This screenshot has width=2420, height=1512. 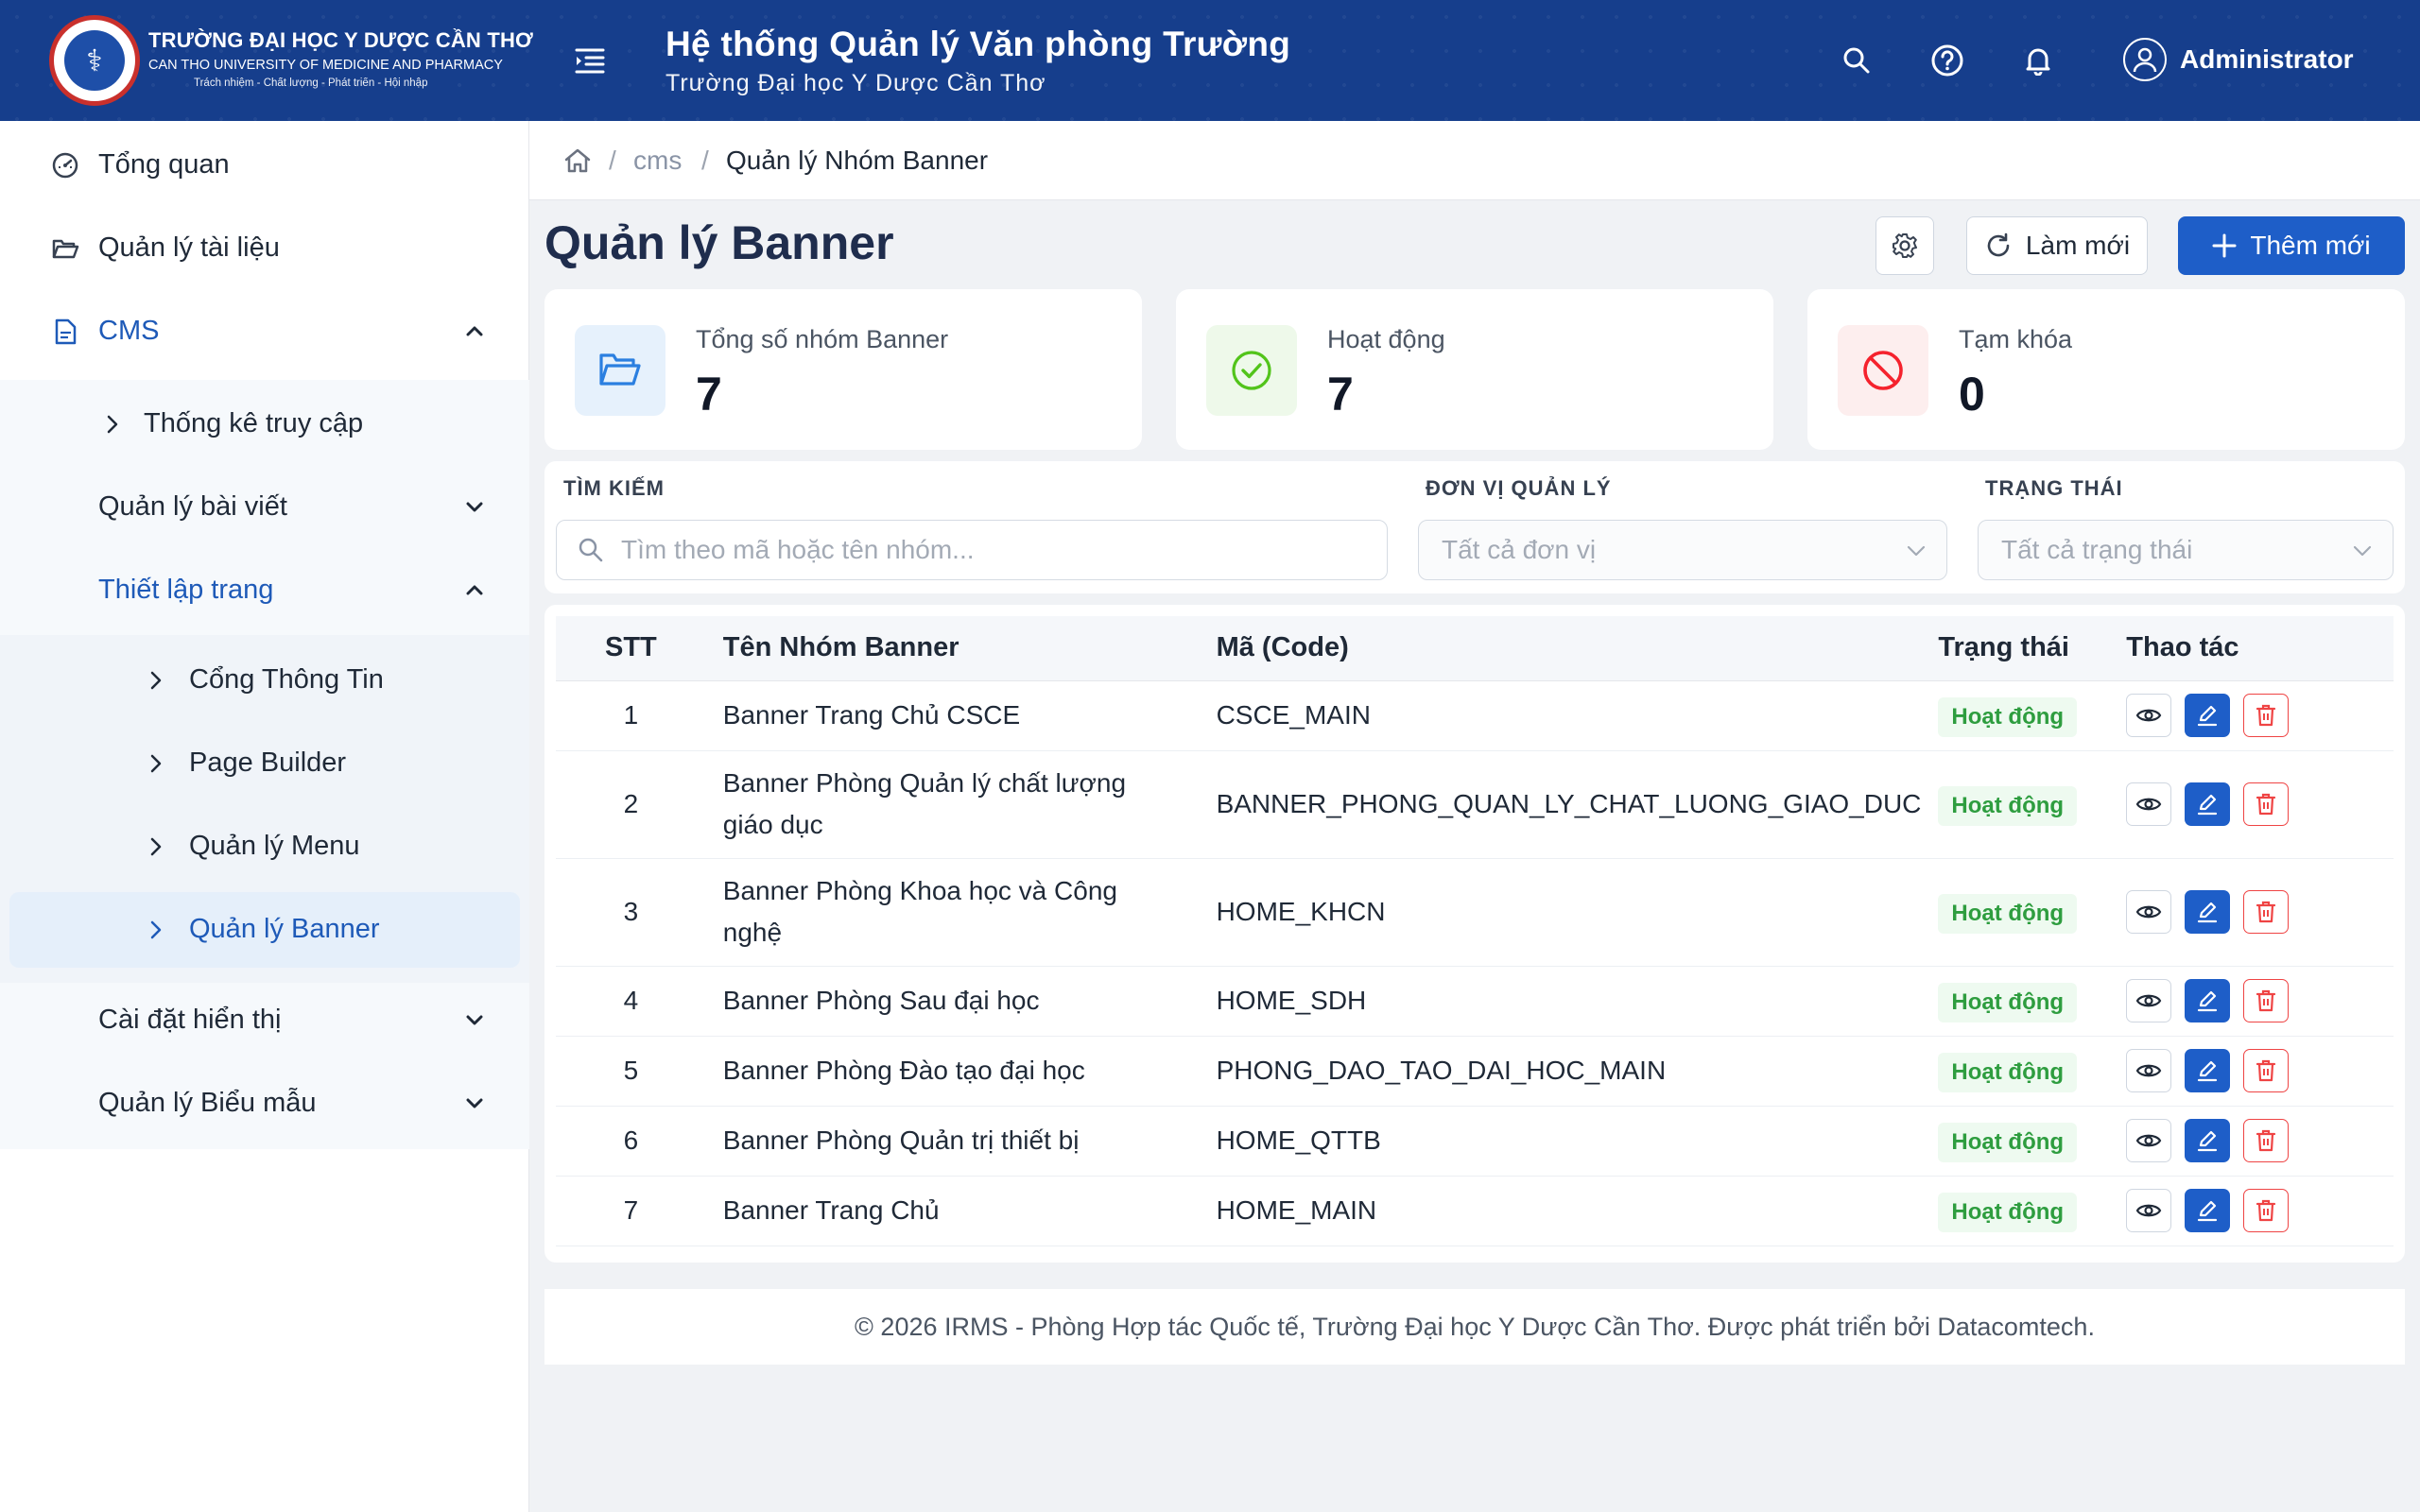 I want to click on status-label: TRẠNG THÁI, so click(x=2054, y=488).